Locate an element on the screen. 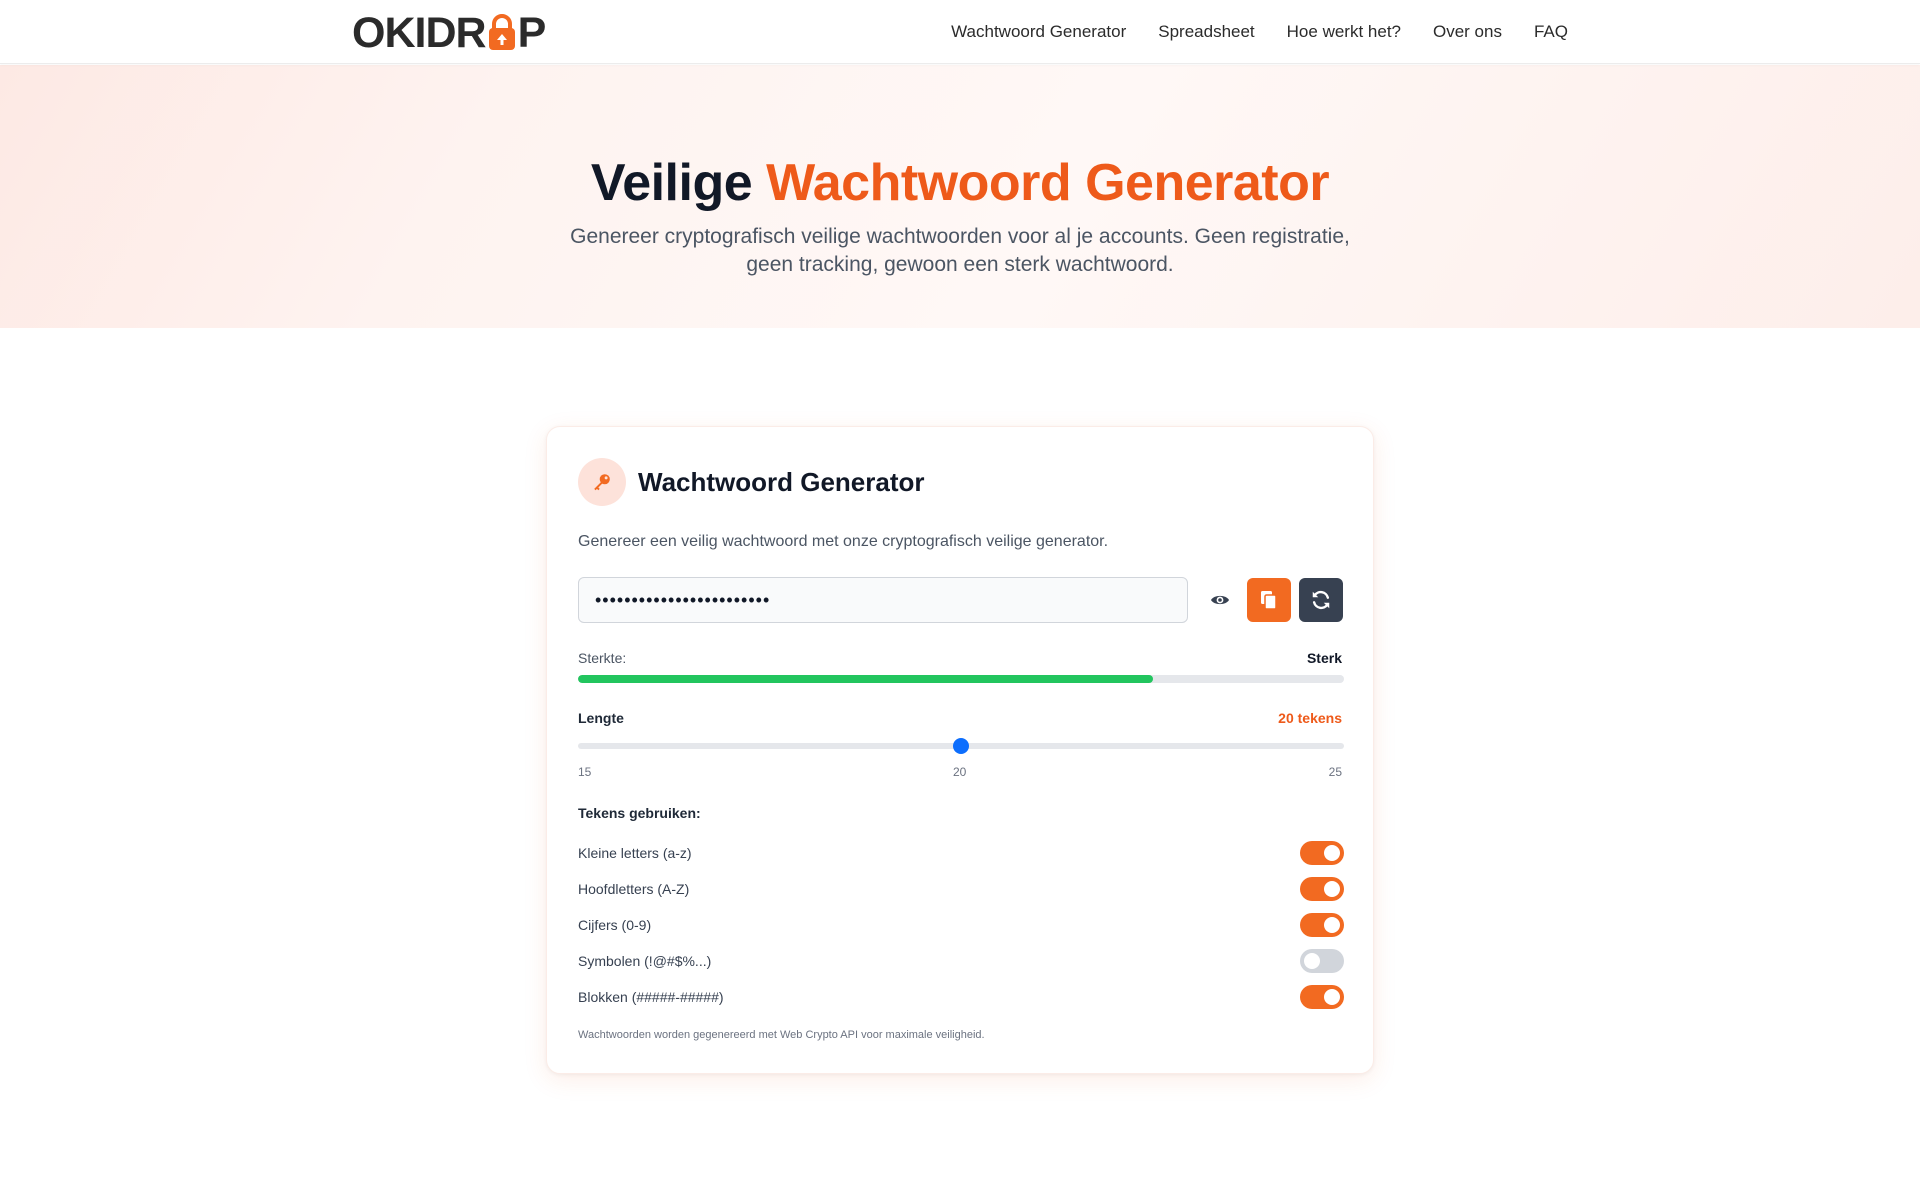 Image resolution: width=1920 pixels, height=1200 pixels. option-label: Cijfers (0-9) is located at coordinates (615, 925).